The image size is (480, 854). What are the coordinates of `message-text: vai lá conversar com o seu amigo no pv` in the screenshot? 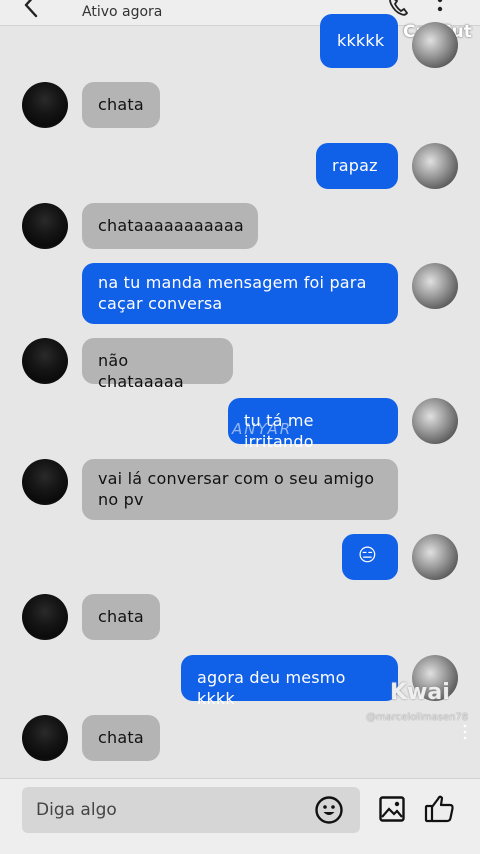 It's located at (236, 489).